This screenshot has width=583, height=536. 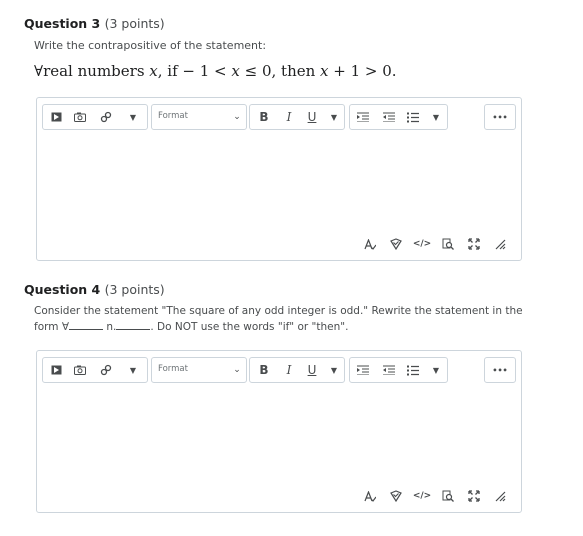 I want to click on question-title-text: Question 4, so click(x=62, y=289).